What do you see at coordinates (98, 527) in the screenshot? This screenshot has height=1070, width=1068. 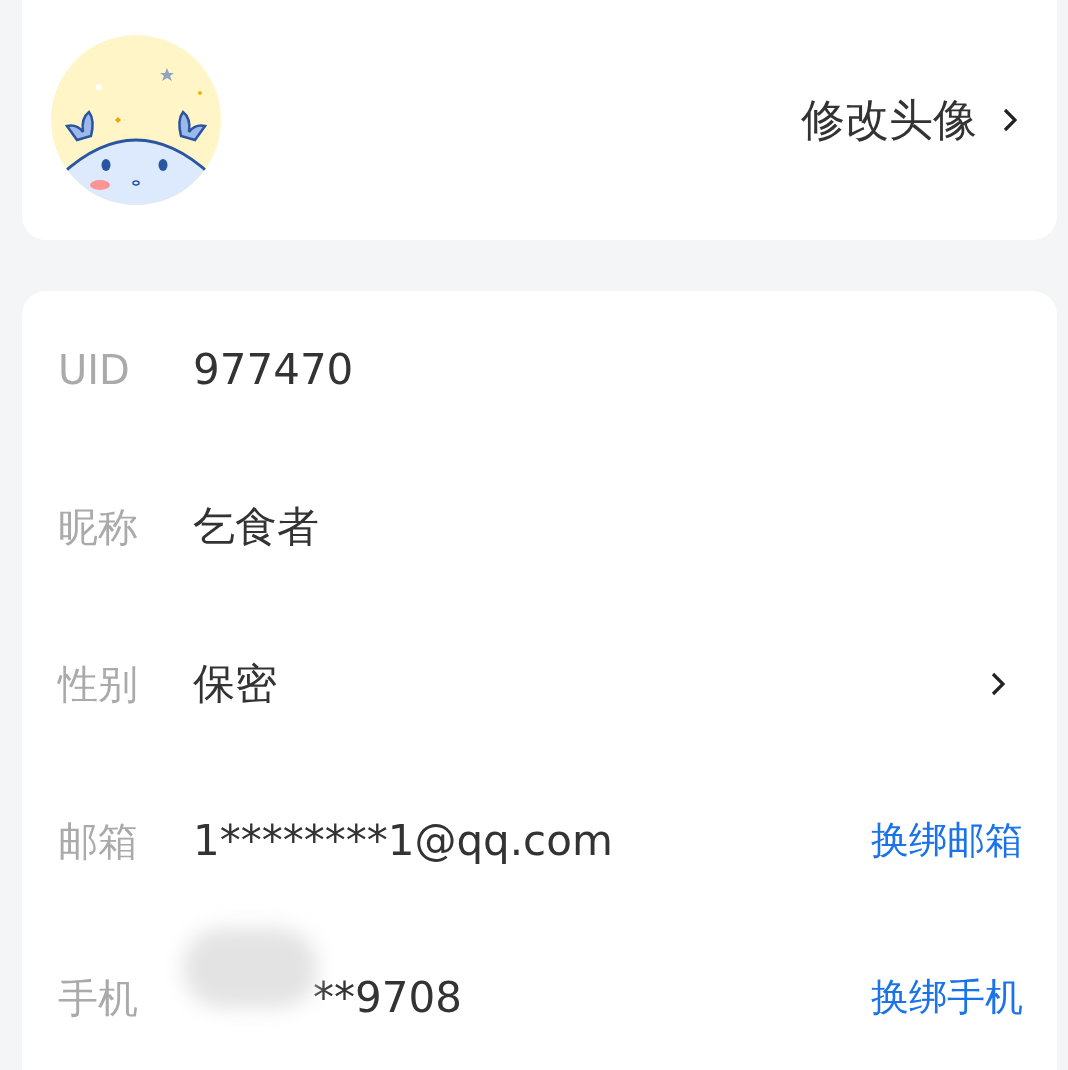 I see `field-label: 昵称` at bounding box center [98, 527].